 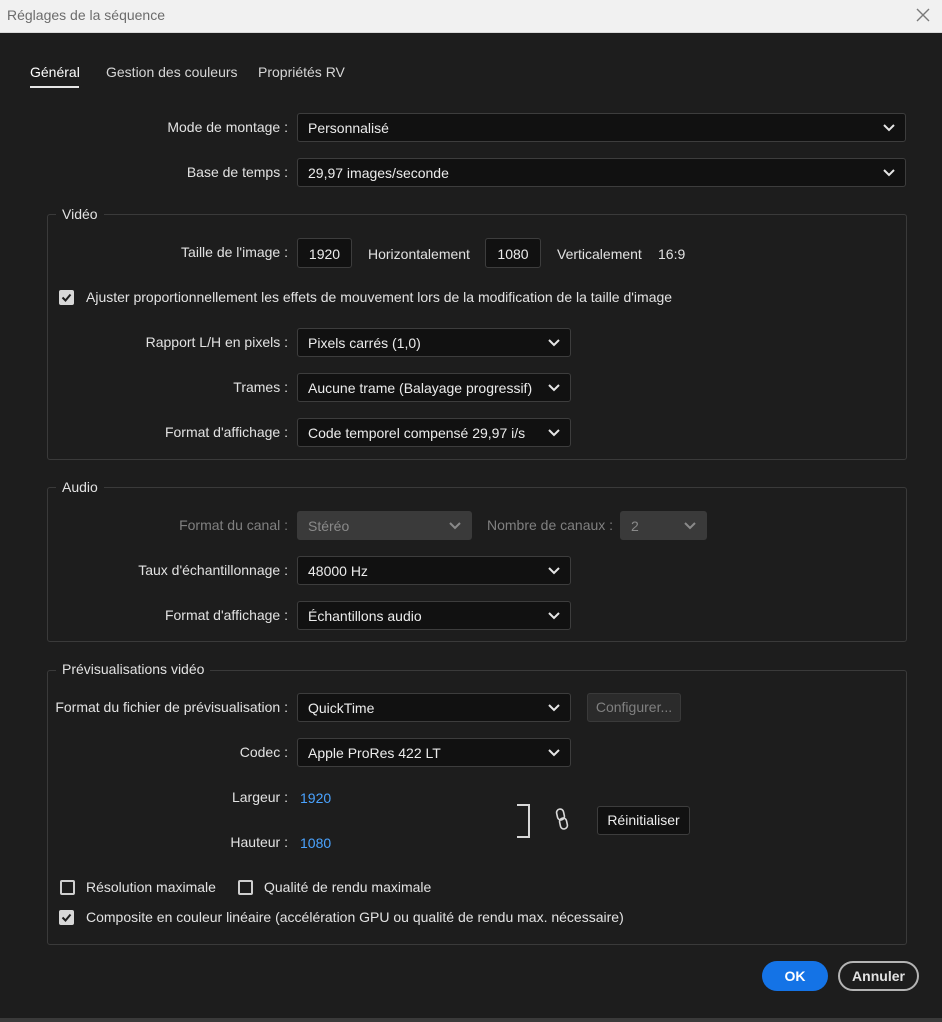 What do you see at coordinates (523, 821) in the screenshot?
I see `link-bracket-icon` at bounding box center [523, 821].